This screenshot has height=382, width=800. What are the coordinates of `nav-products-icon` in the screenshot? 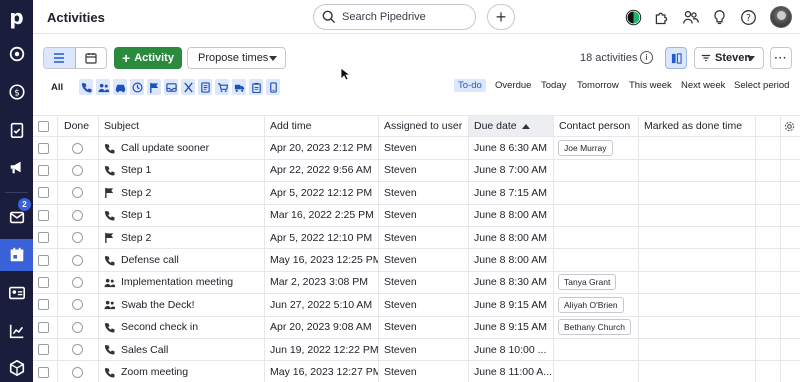 It's located at (16, 367).